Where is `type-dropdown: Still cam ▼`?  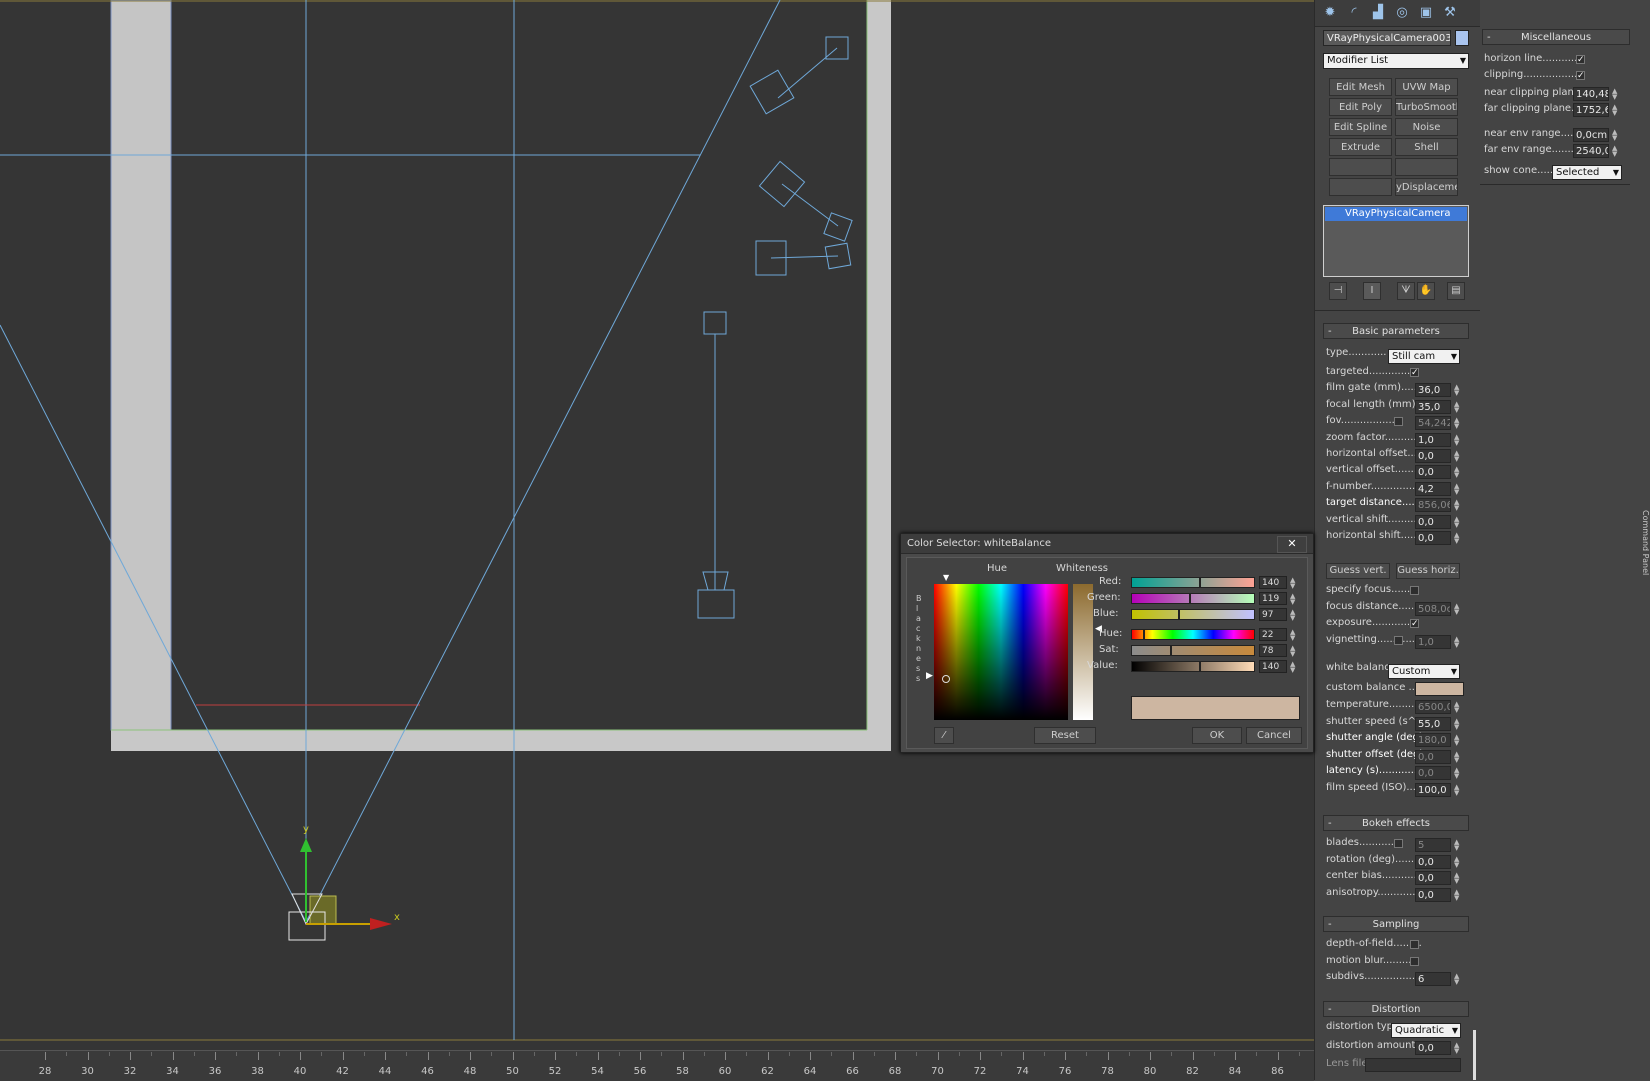 type-dropdown: Still cam ▼ is located at coordinates (1424, 356).